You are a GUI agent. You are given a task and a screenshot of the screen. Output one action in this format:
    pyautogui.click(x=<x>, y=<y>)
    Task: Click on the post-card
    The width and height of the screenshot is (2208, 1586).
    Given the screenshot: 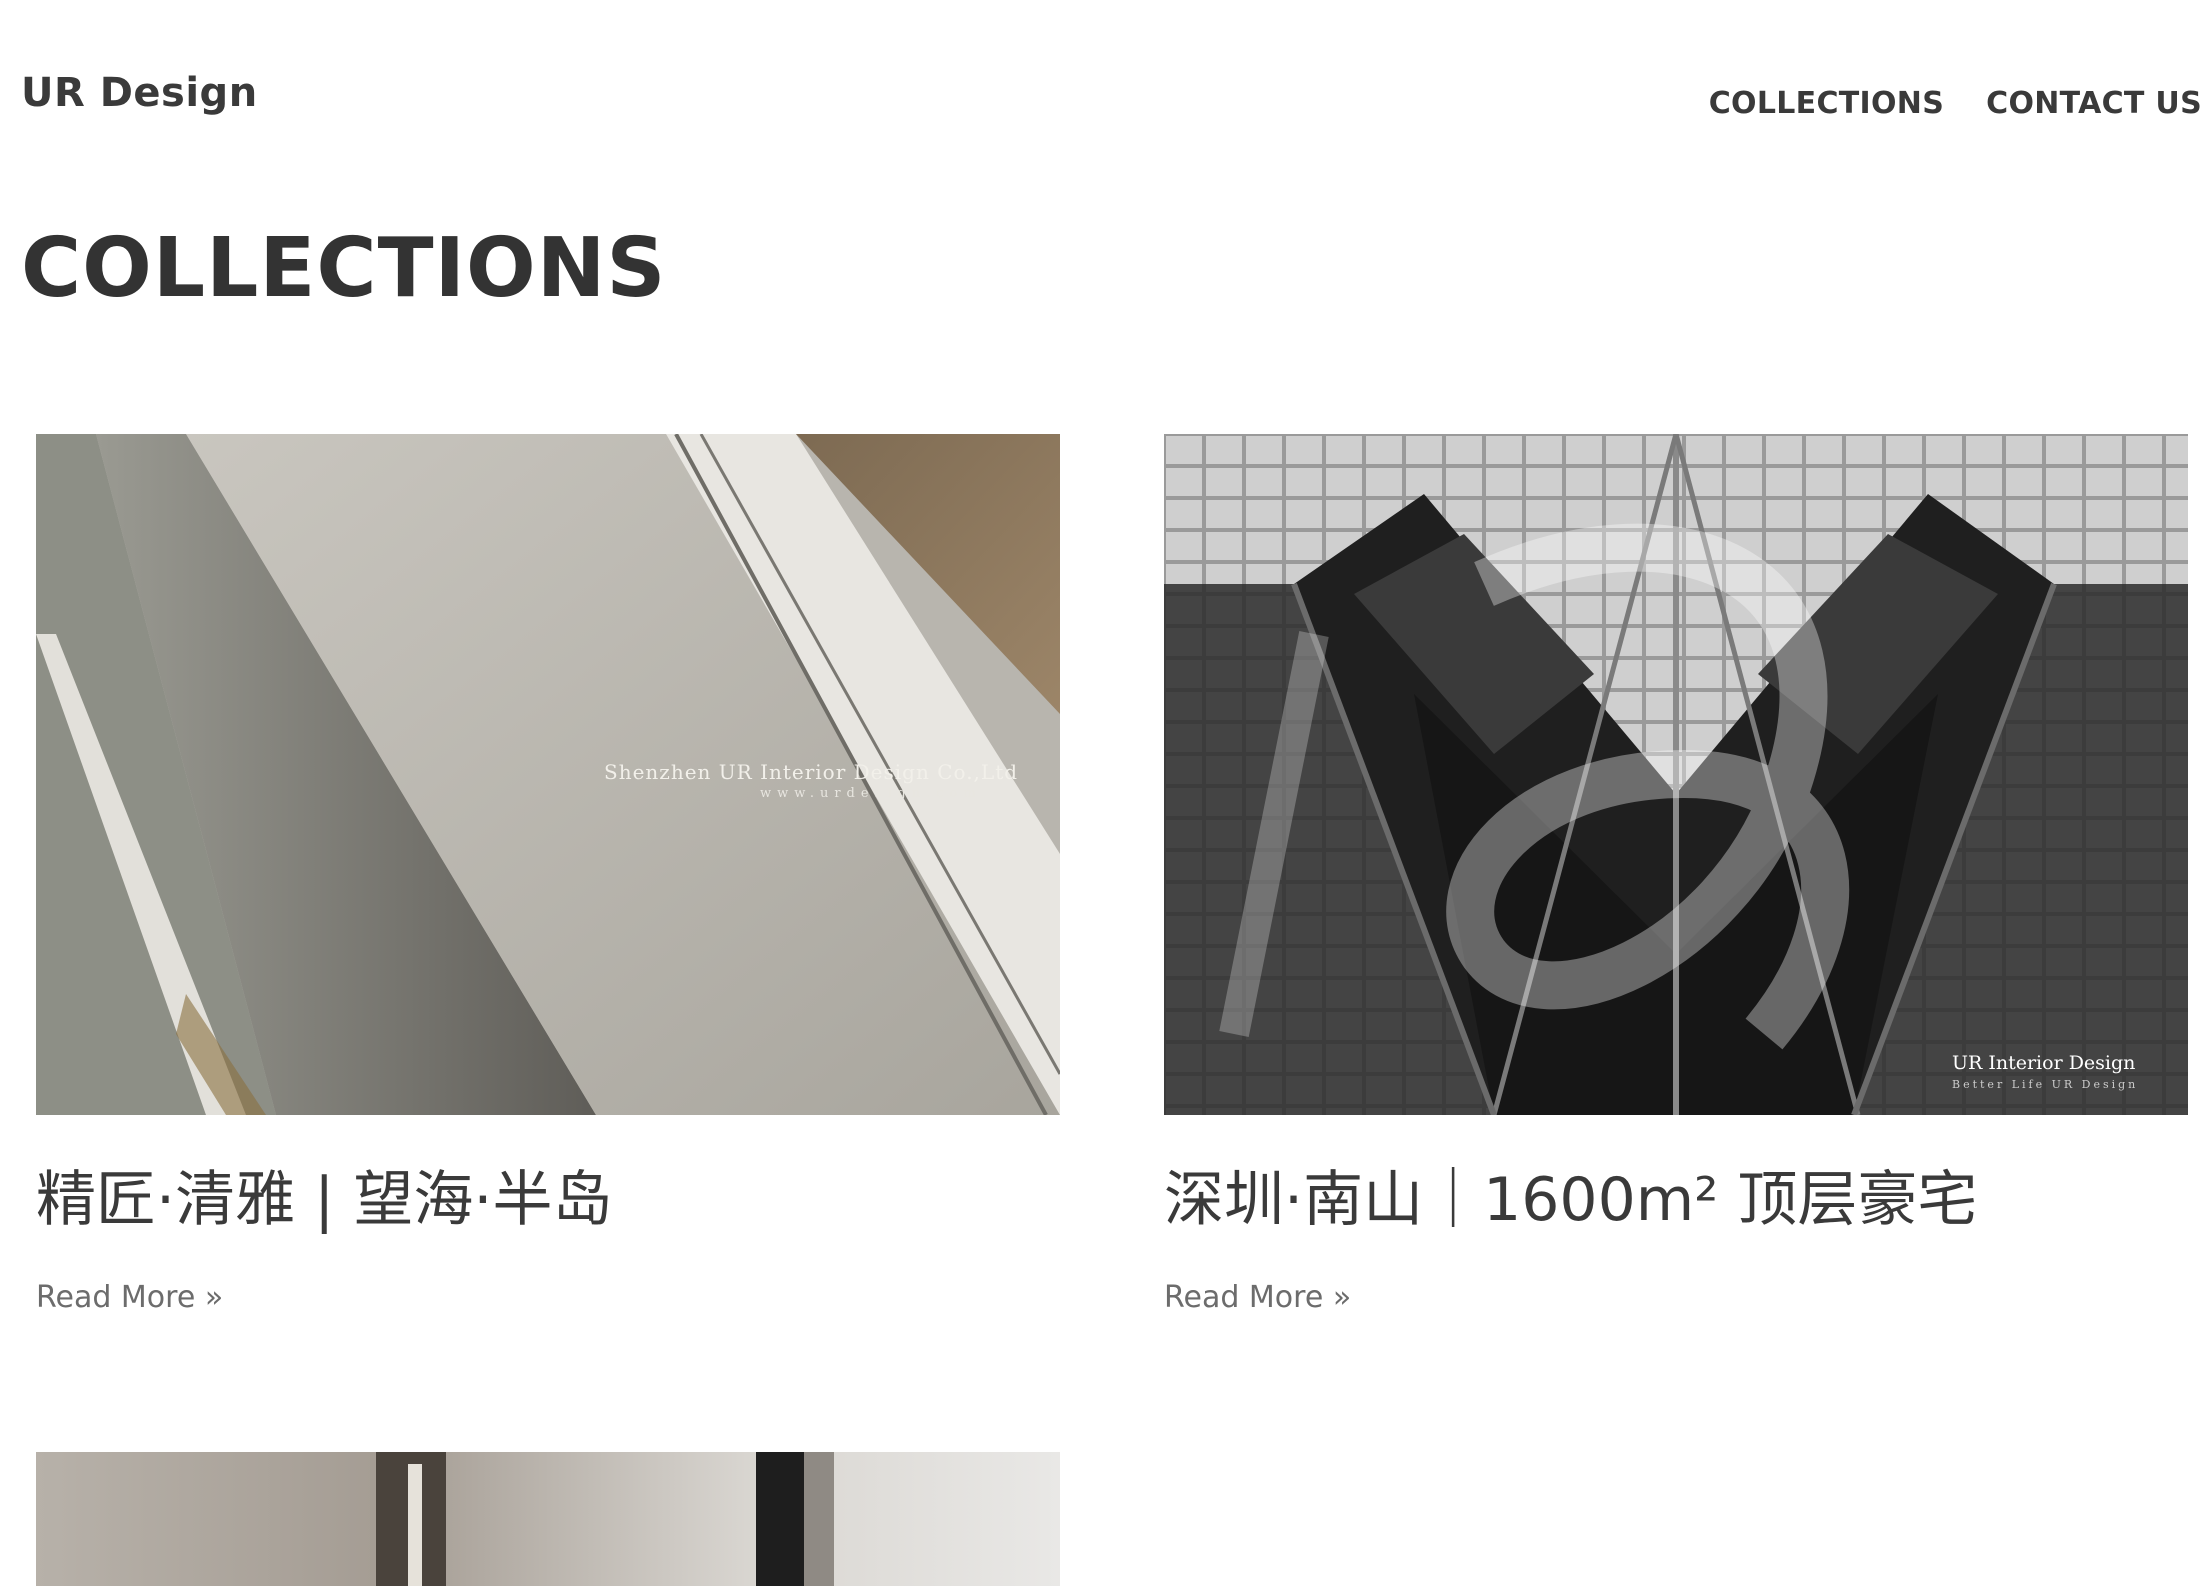 What is the action you would take?
    pyautogui.click(x=548, y=1519)
    